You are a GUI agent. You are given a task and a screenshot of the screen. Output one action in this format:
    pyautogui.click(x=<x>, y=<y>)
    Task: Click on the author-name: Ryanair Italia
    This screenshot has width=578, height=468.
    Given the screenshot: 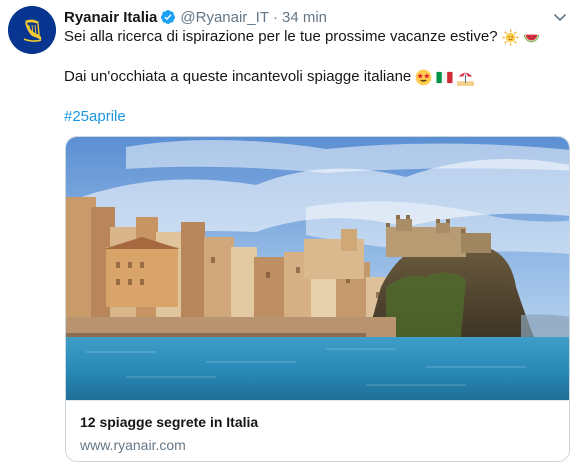 What is the action you would take?
    pyautogui.click(x=110, y=17)
    